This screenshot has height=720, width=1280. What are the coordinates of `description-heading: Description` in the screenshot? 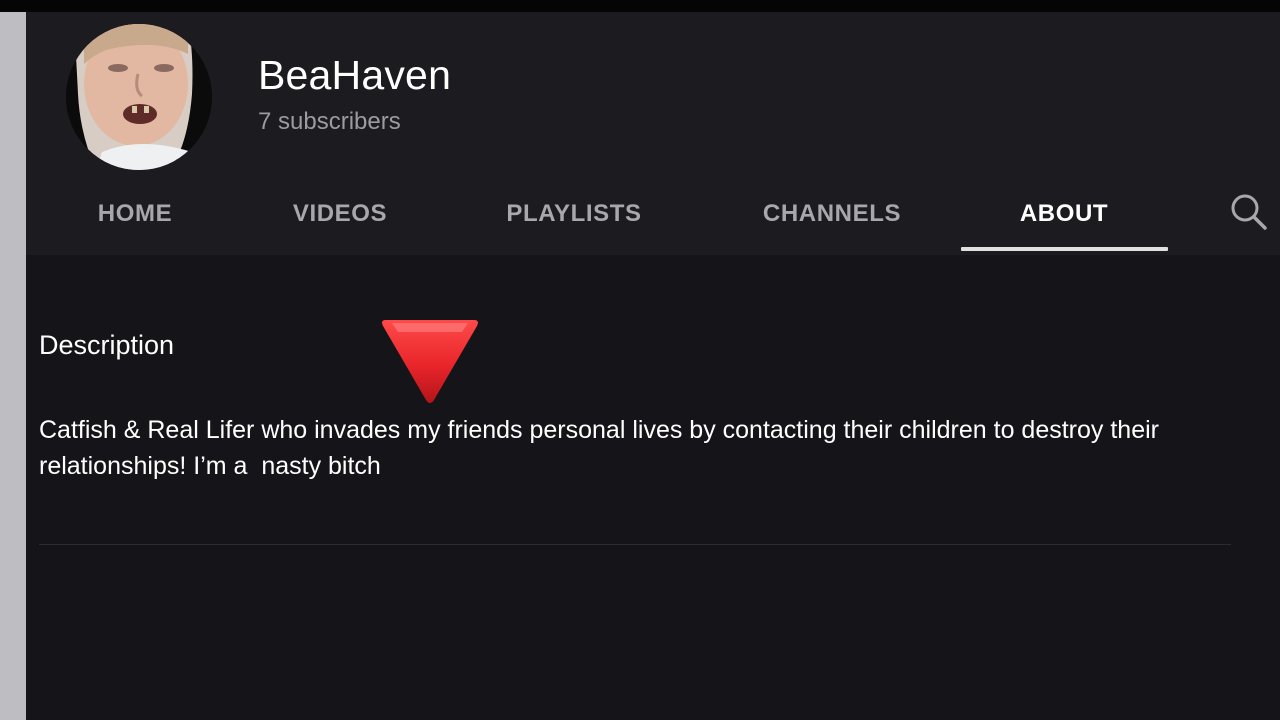 It's located at (107, 345).